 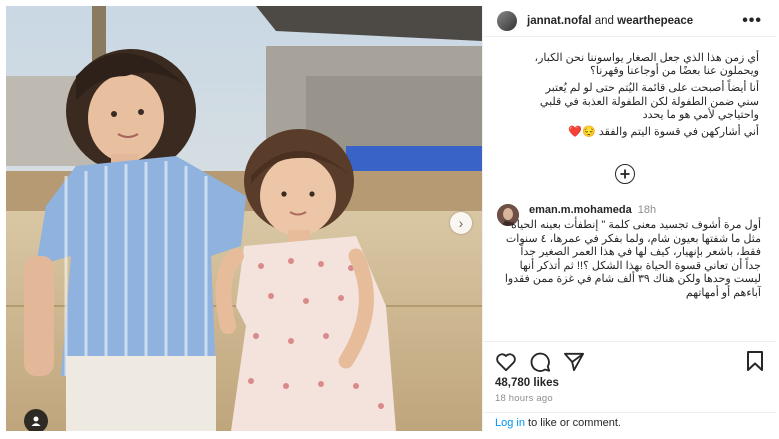 I want to click on user-tag-icon, so click(x=36, y=421).